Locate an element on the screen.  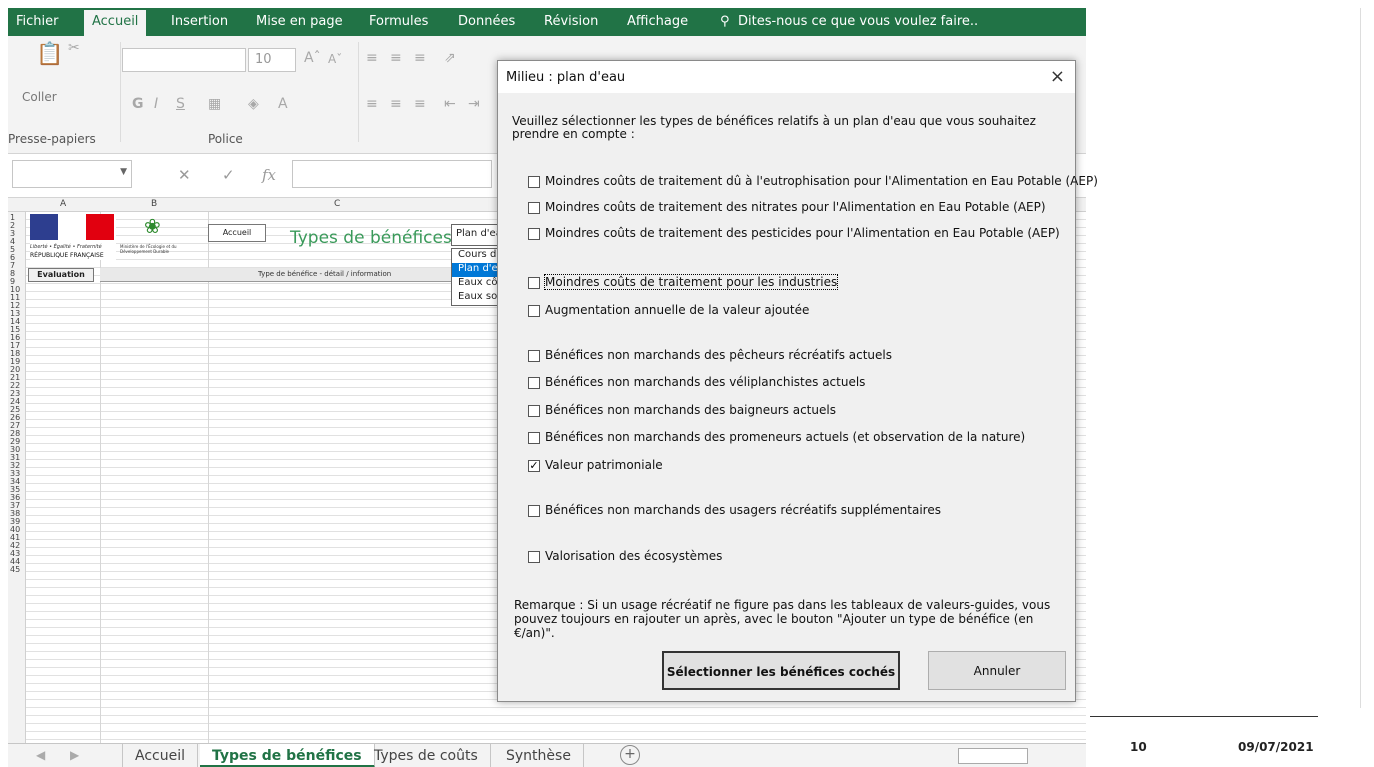
horizontal-scrollbar is located at coordinates (993, 756).